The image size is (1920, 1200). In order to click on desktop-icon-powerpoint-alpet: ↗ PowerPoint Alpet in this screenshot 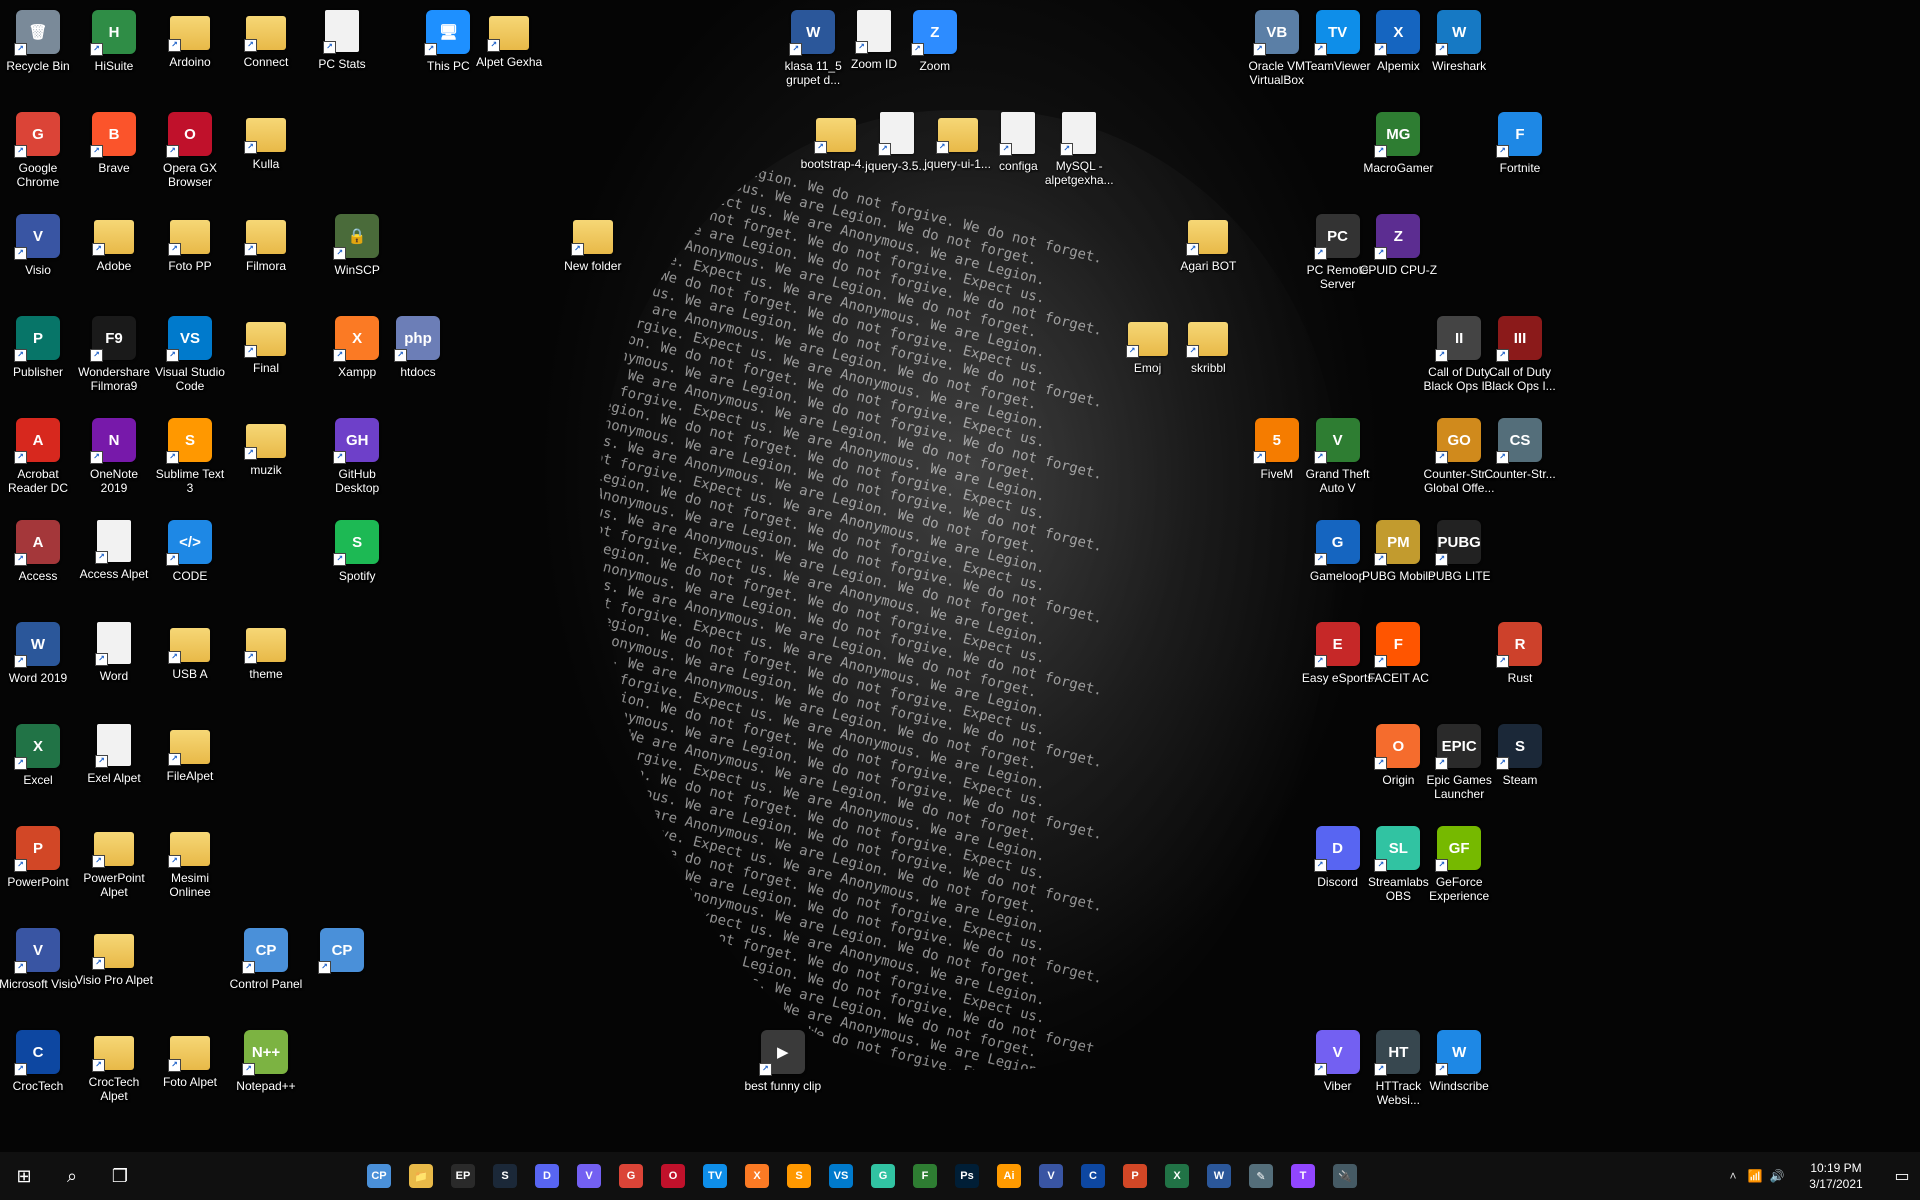, I will do `click(114, 872)`.